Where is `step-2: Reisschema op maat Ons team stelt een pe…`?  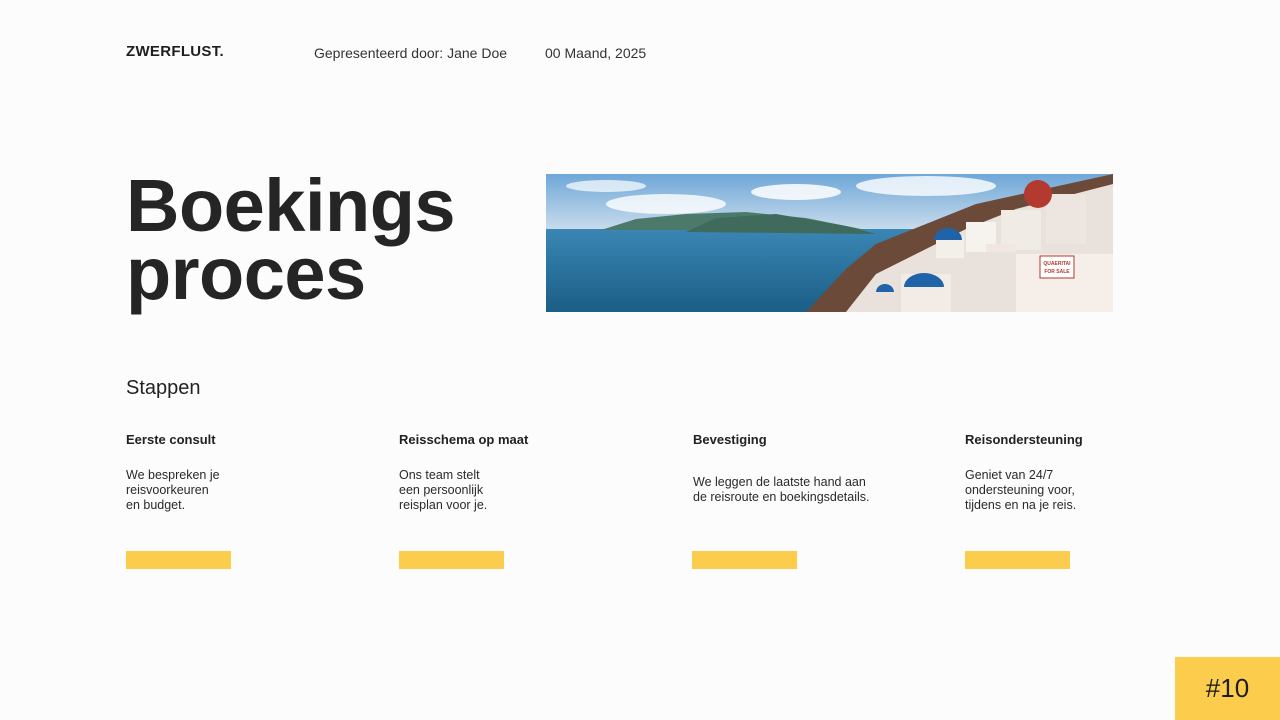 step-2: Reisschema op maat Ons team stelt een pe… is located at coordinates (464, 500).